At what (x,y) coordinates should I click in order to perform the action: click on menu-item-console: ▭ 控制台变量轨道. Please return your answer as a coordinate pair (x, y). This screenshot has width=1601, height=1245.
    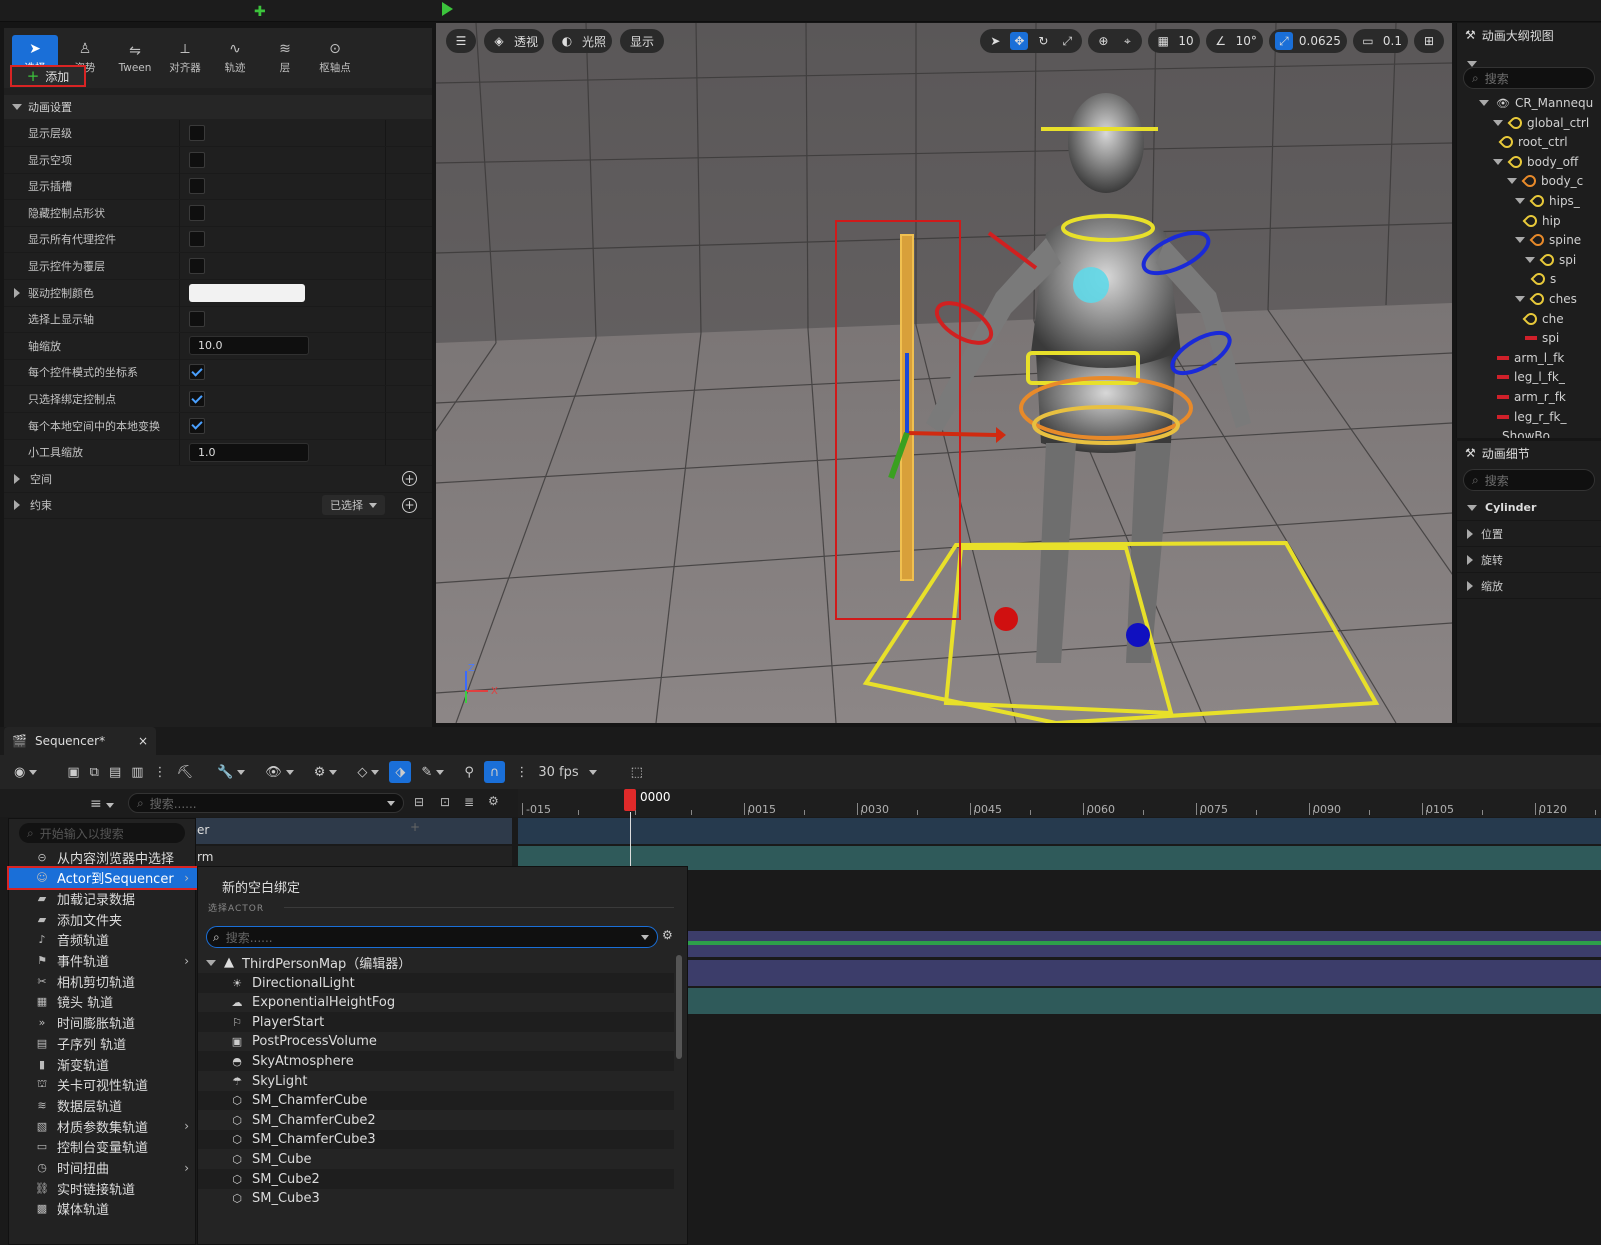
    Looking at the image, I should click on (103, 1147).